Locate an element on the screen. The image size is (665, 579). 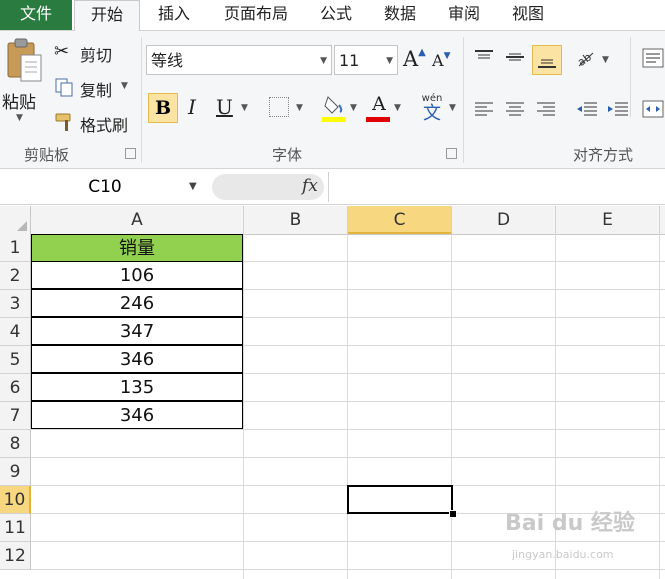
row-header-11: 11 is located at coordinates (15, 528).